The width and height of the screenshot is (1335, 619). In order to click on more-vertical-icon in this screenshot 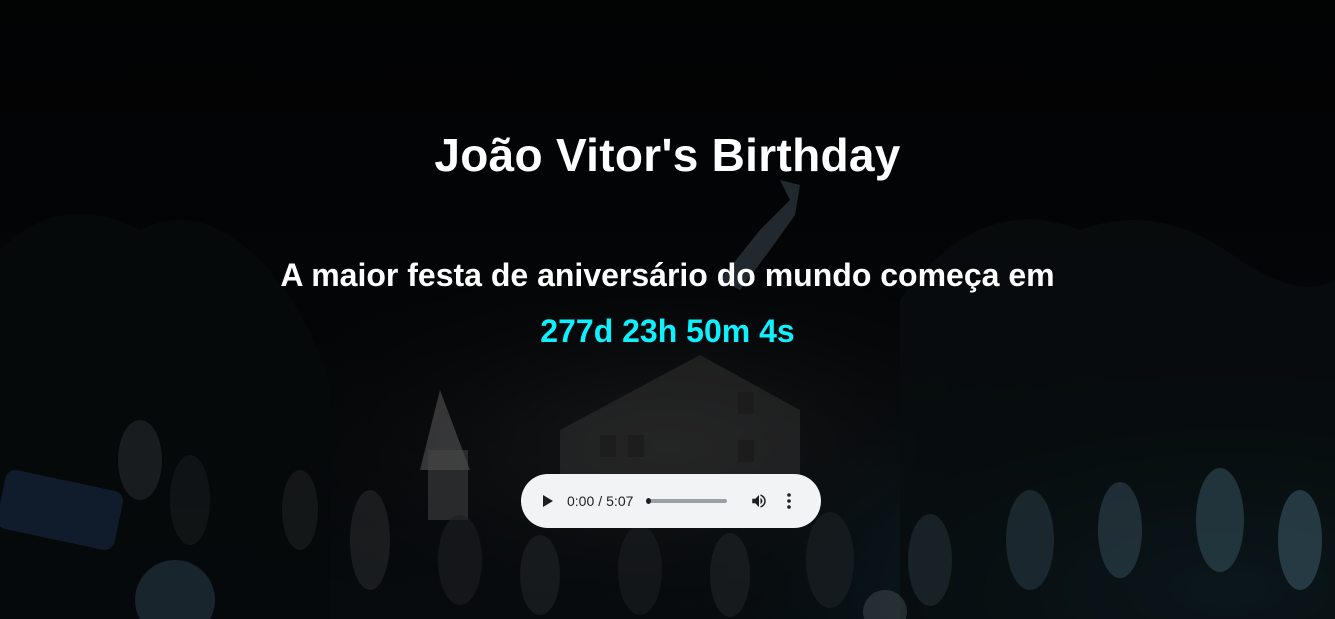, I will do `click(789, 501)`.